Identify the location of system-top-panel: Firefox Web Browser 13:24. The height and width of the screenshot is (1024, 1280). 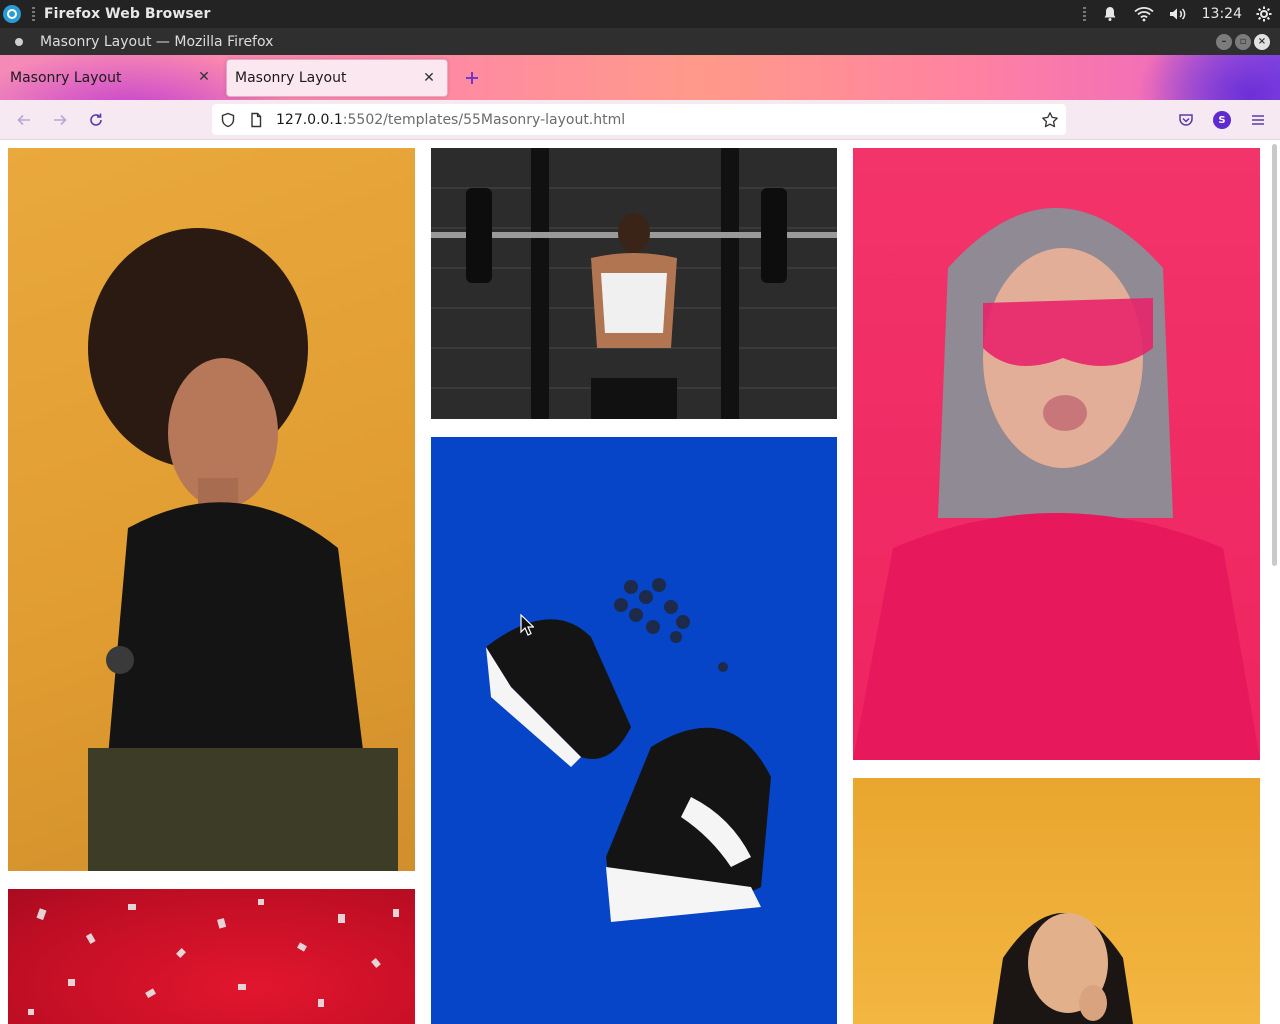
(640, 14).